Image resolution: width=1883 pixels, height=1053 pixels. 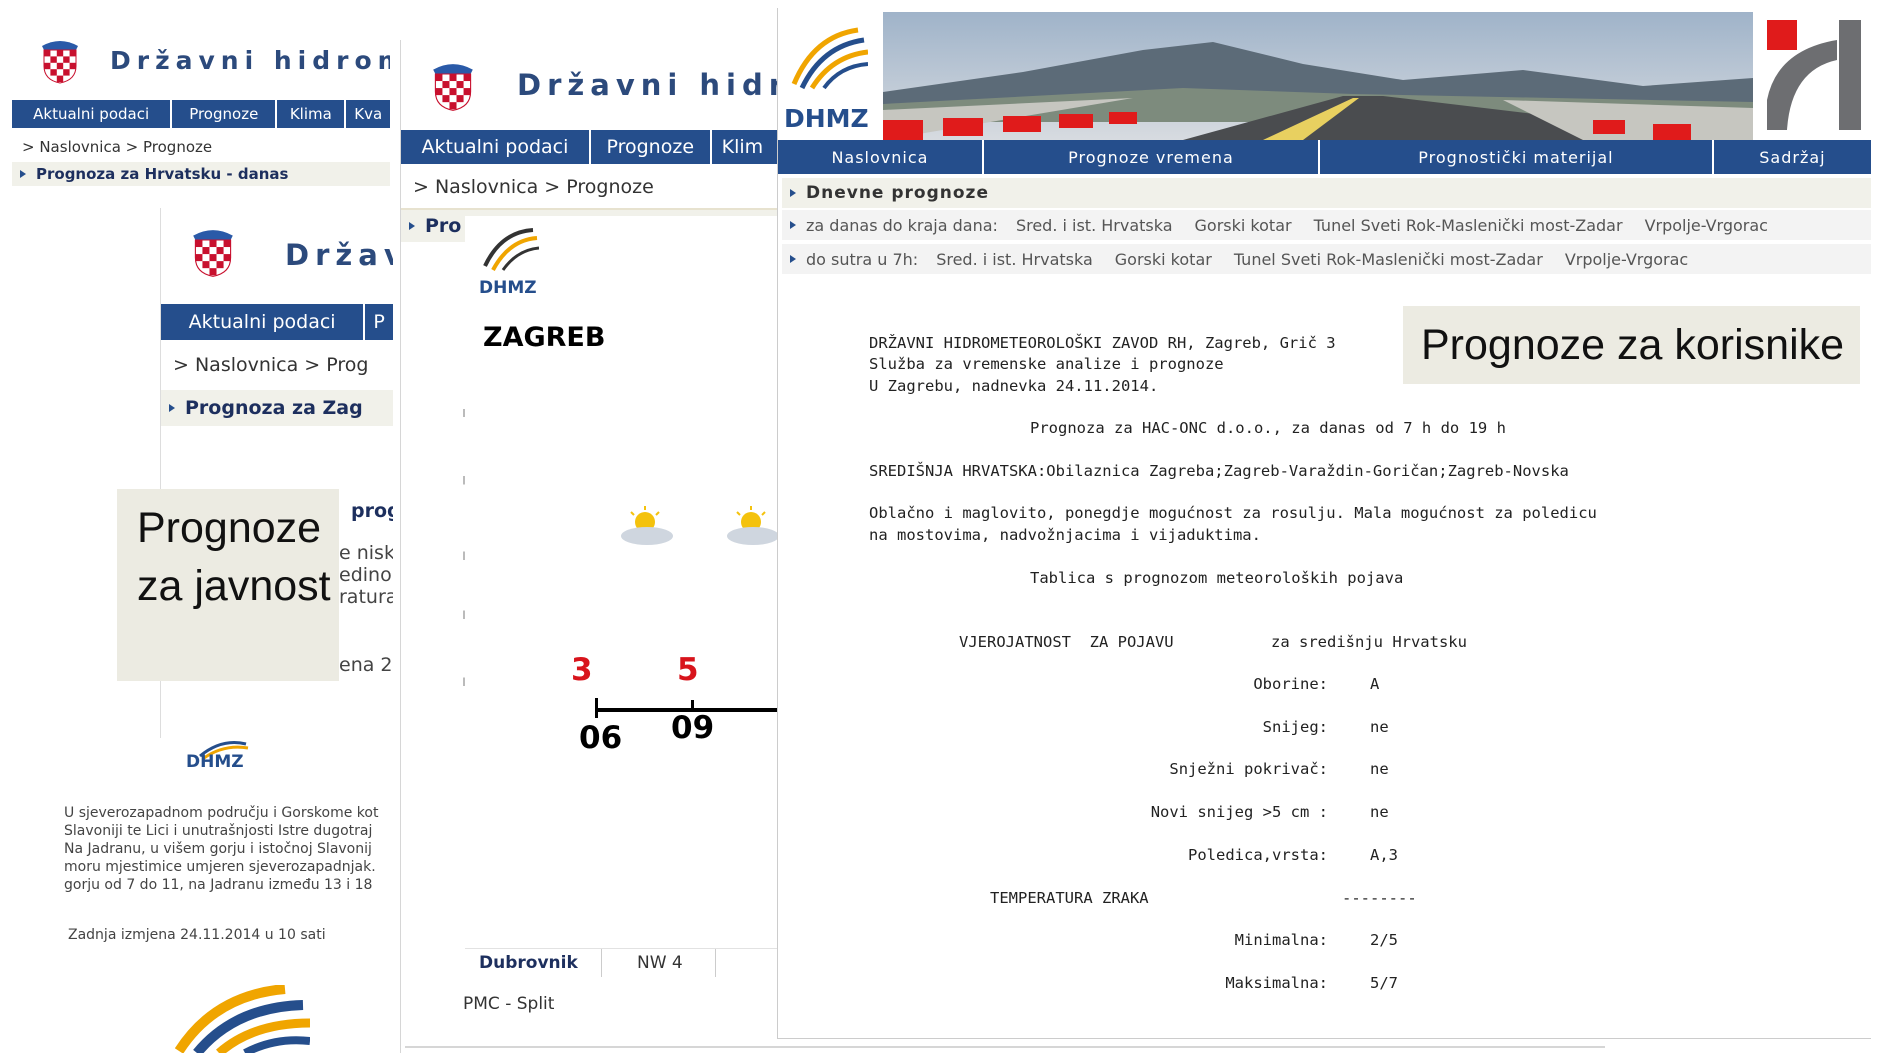 I want to click on header-line-2: Služba za vremenske analize i prognoze, so click(x=1046, y=364).